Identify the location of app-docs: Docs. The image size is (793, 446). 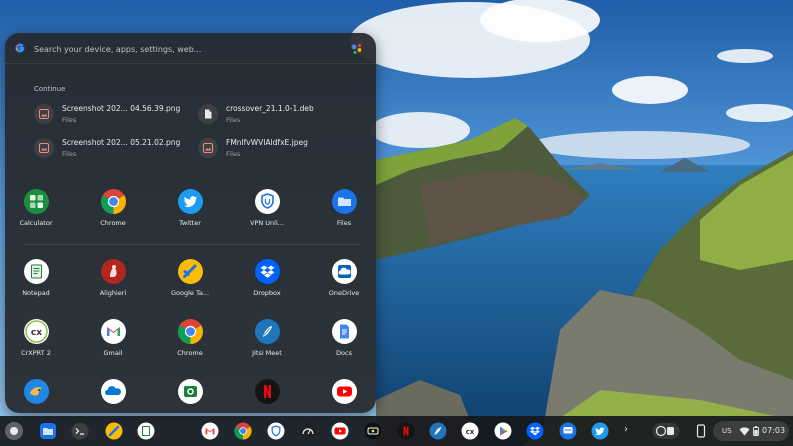
(344, 344).